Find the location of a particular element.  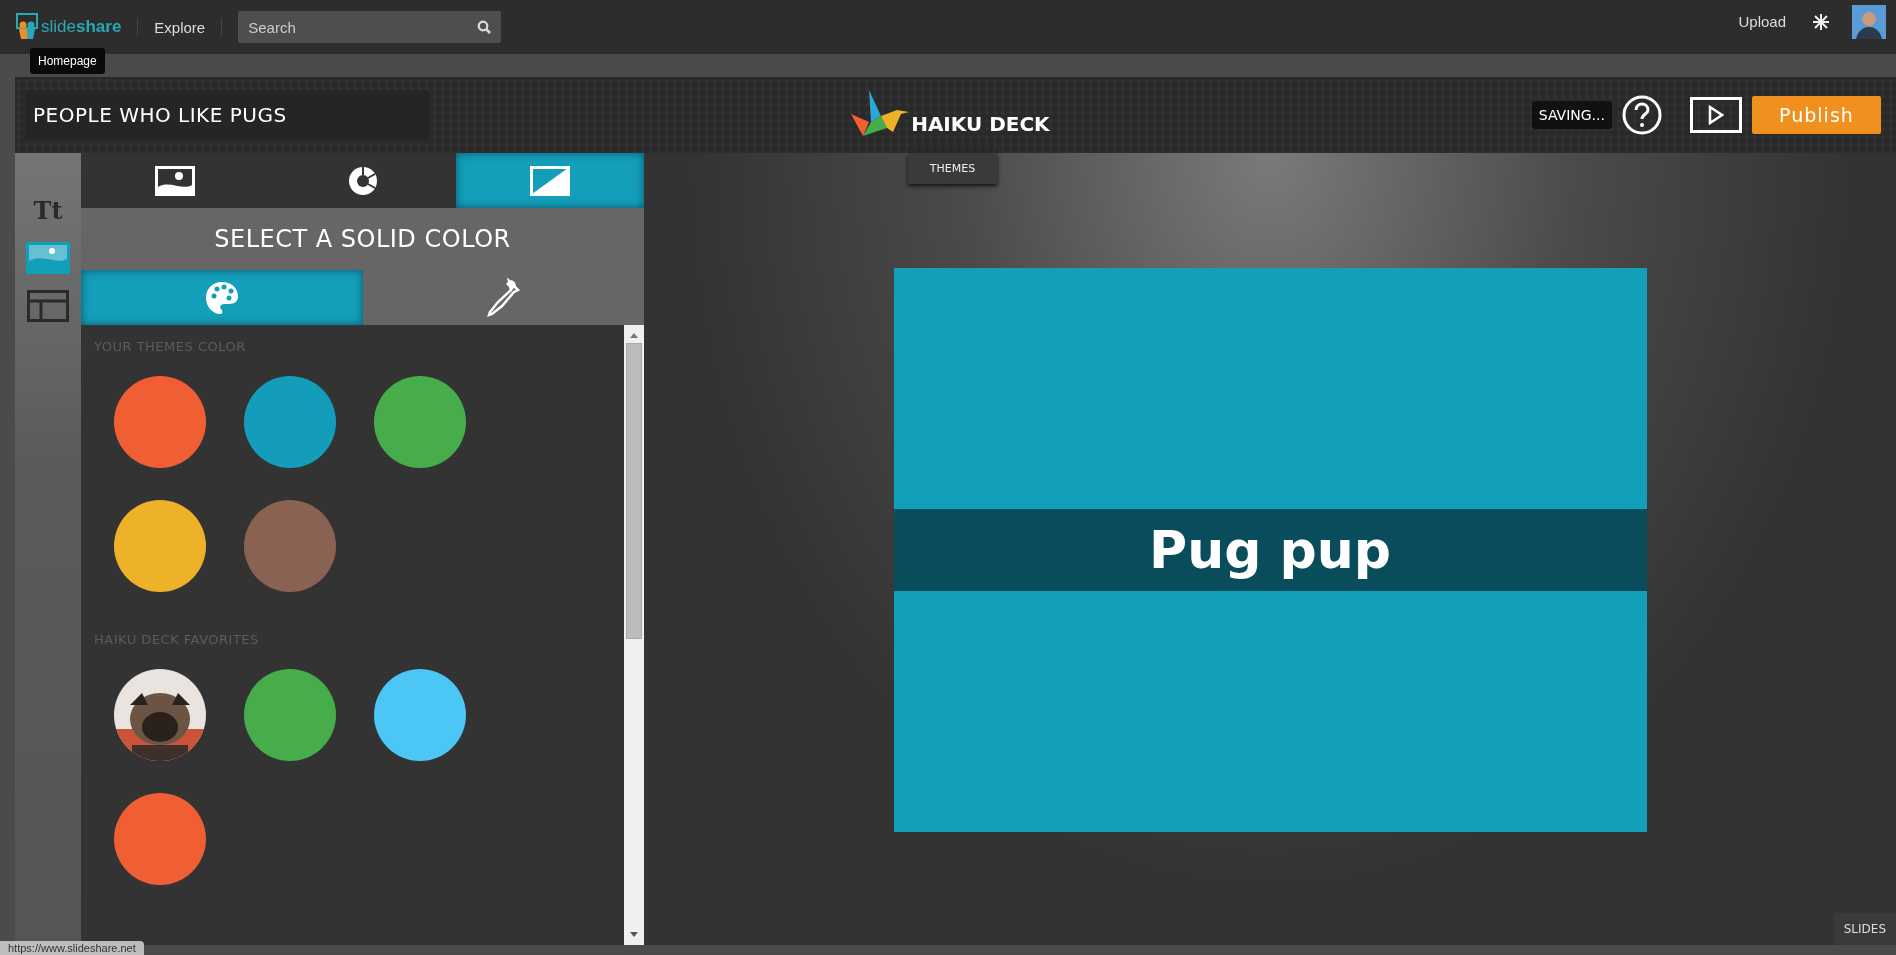

scrollbar-thumb is located at coordinates (634, 491).